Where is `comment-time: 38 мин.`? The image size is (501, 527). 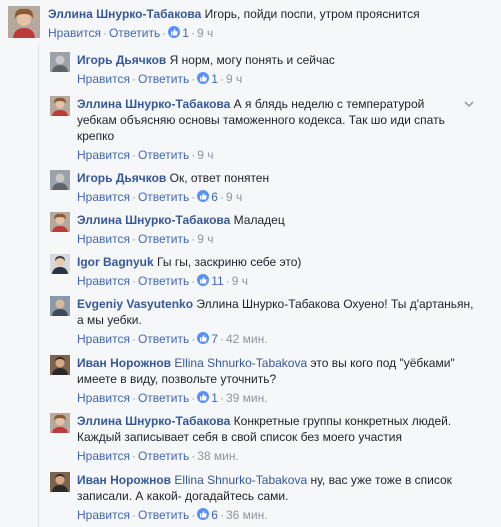
comment-time: 38 мин. is located at coordinates (218, 456).